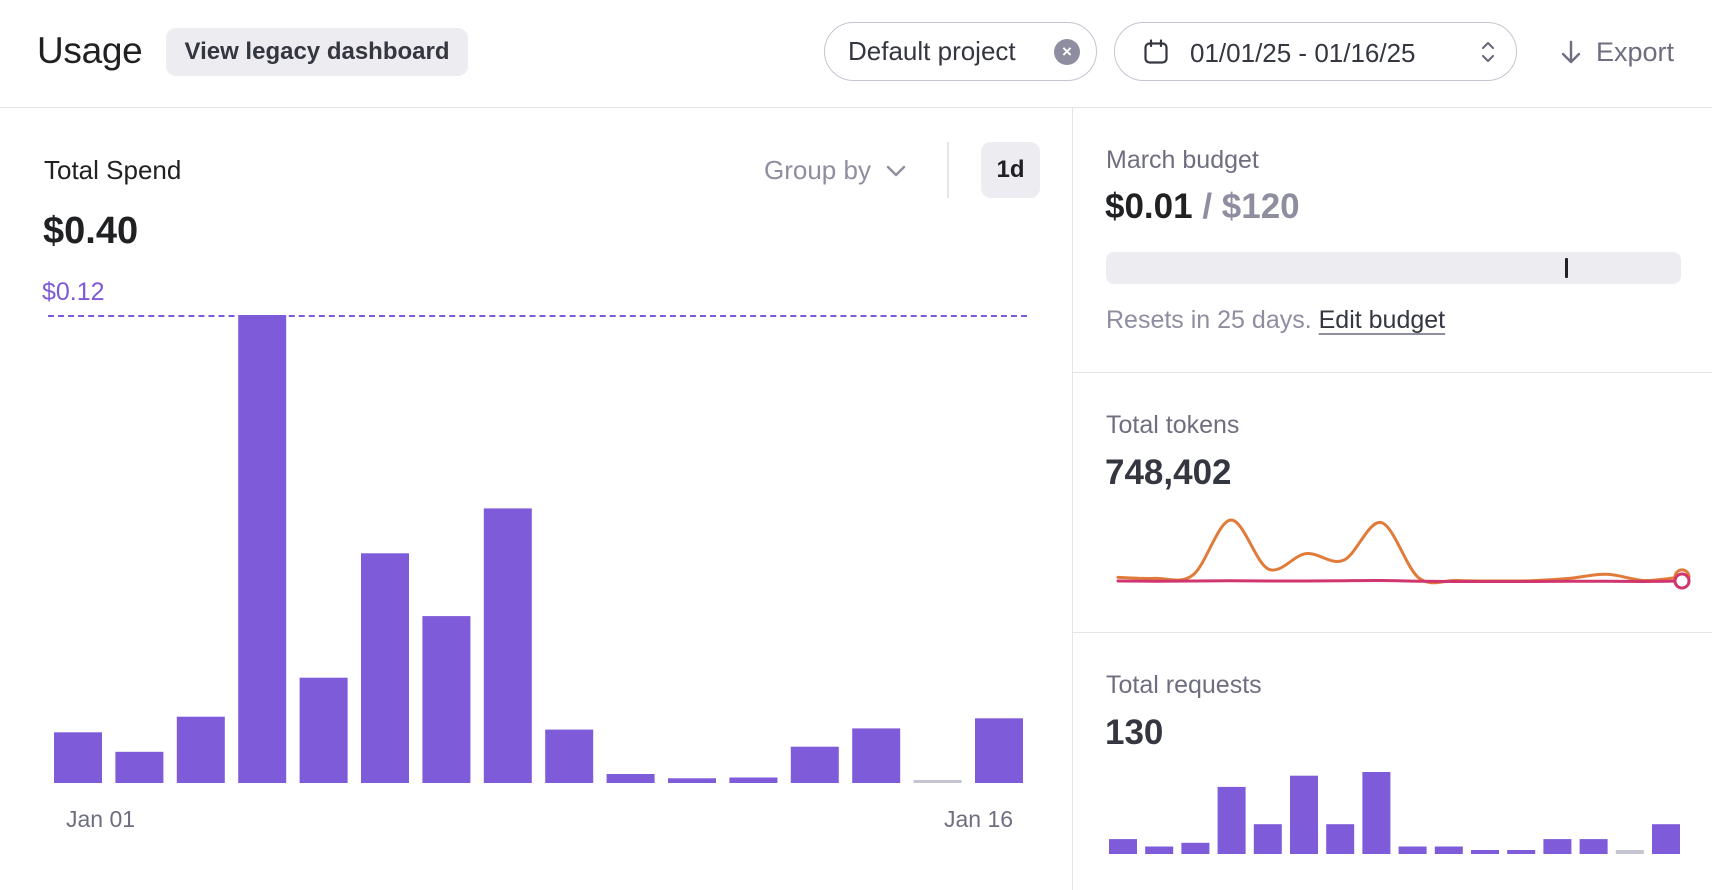 The height and width of the screenshot is (890, 1712). I want to click on budget-progress-bar, so click(1393, 268).